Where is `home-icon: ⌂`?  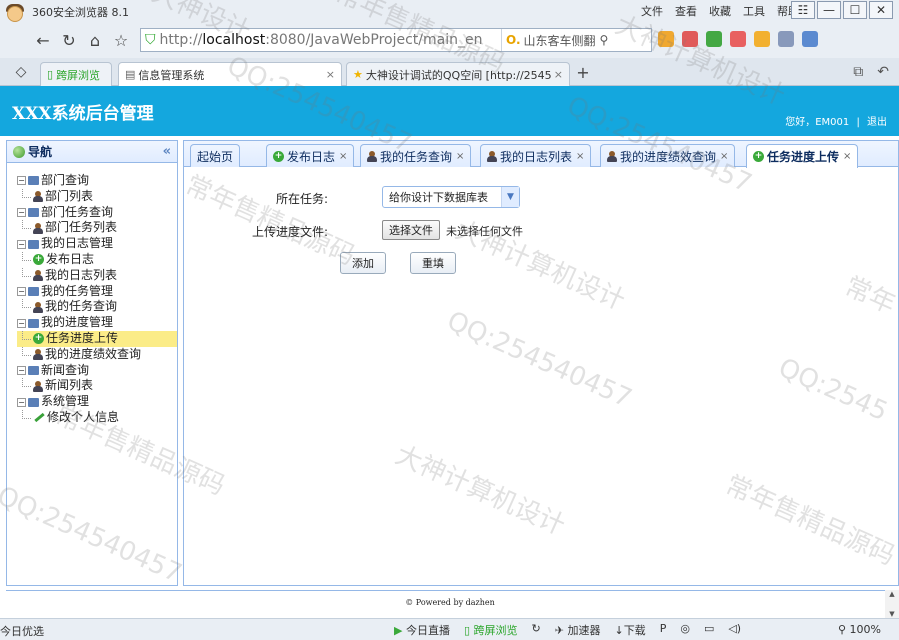 home-icon: ⌂ is located at coordinates (95, 40).